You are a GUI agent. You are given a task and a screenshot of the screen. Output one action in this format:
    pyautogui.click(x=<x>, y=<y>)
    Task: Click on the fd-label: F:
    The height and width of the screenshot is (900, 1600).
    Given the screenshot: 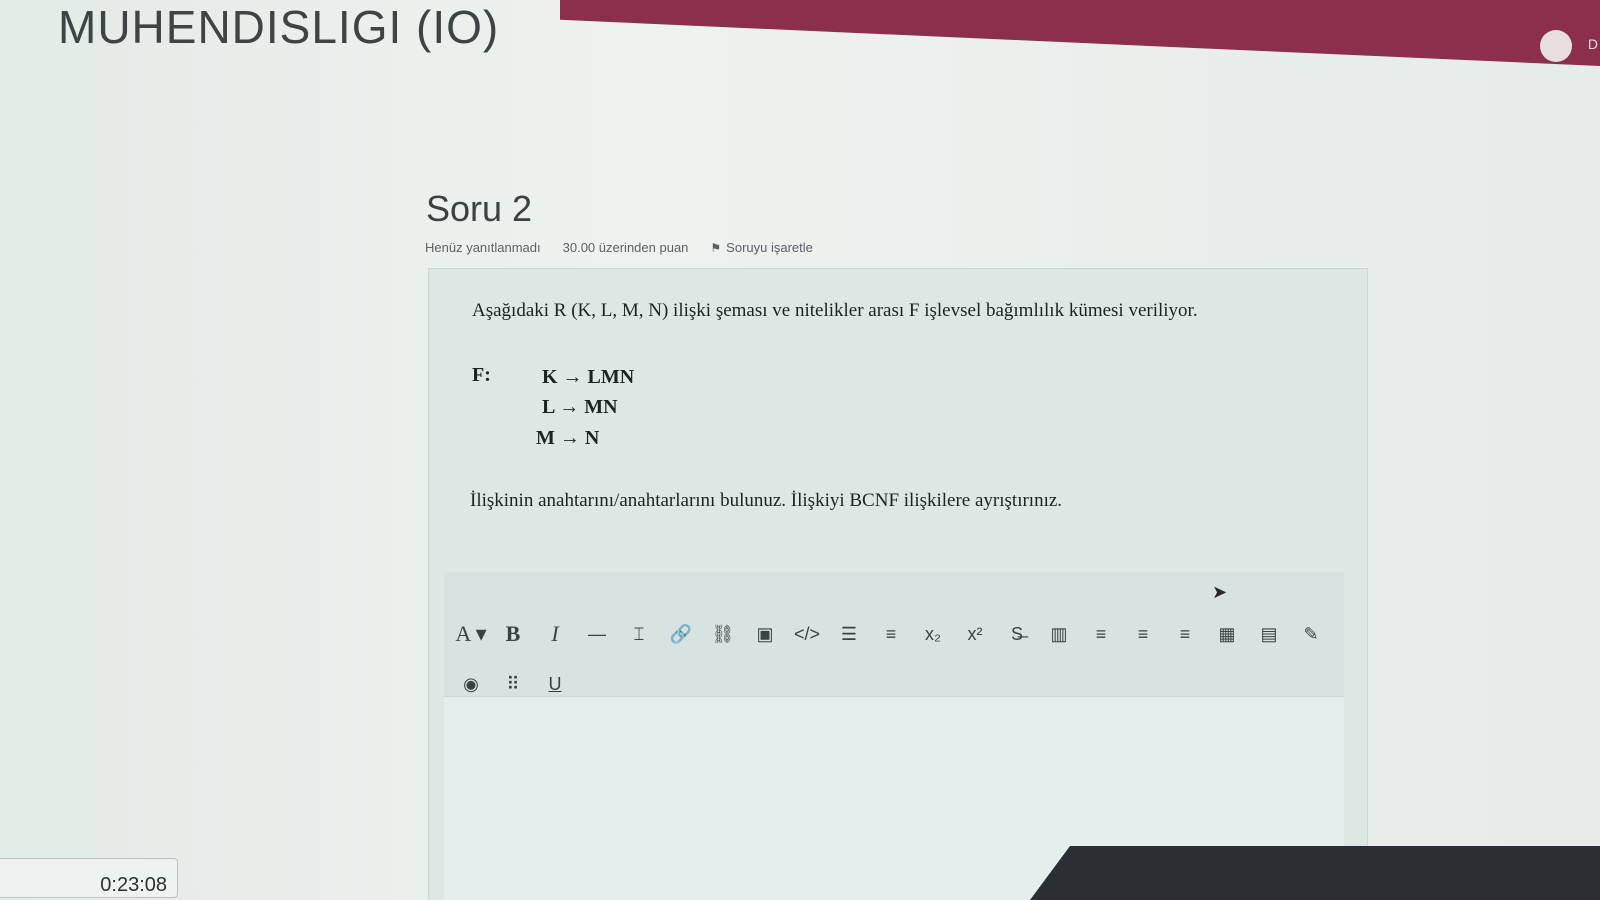 What is the action you would take?
    pyautogui.click(x=481, y=375)
    